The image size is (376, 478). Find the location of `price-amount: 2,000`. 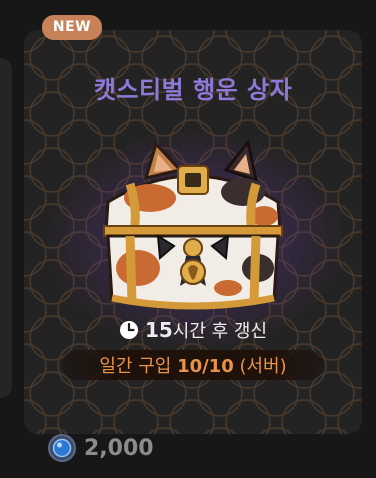

price-amount: 2,000 is located at coordinates (119, 448).